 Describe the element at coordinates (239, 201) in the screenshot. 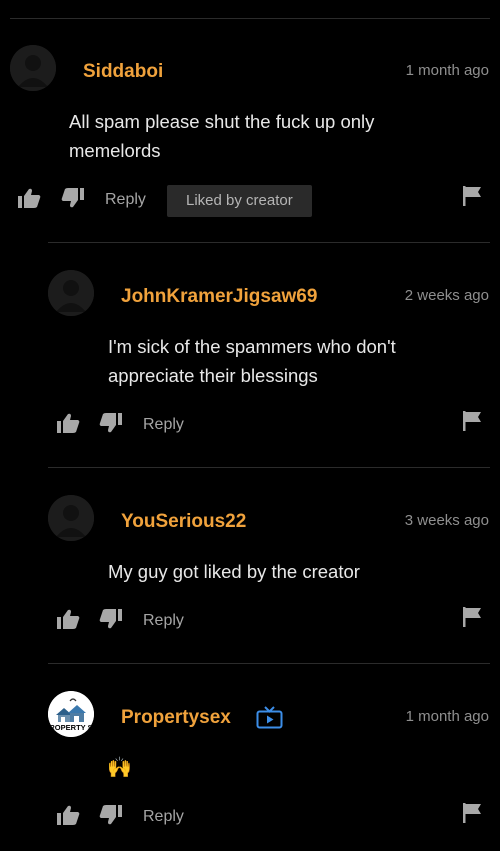

I see `liked-by-creator-badge: Liked by creator` at that location.